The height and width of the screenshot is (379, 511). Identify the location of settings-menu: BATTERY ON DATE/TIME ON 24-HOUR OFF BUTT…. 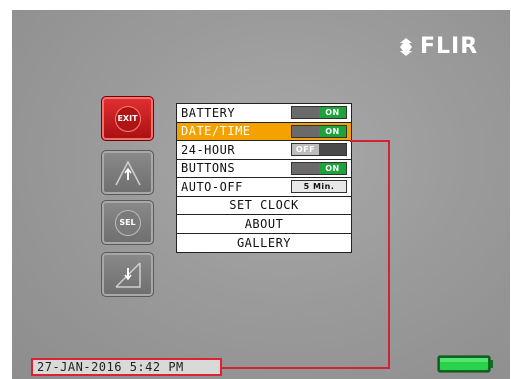
(264, 178).